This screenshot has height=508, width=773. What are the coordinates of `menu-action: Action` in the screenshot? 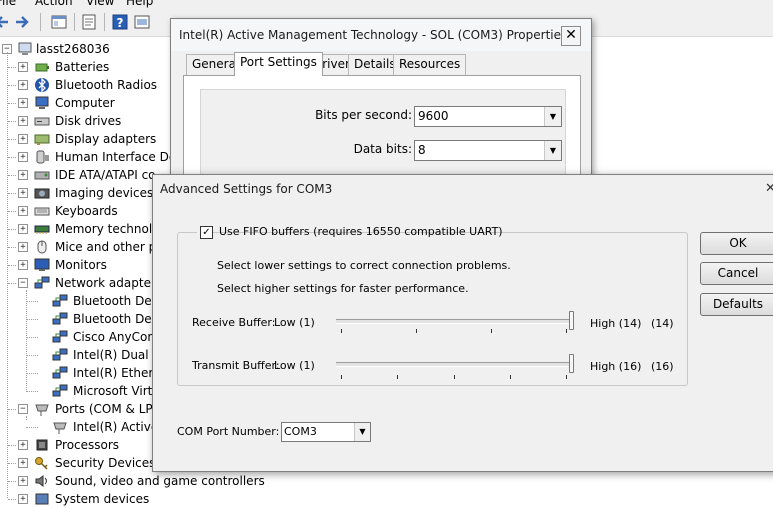 It's located at (54, 4).